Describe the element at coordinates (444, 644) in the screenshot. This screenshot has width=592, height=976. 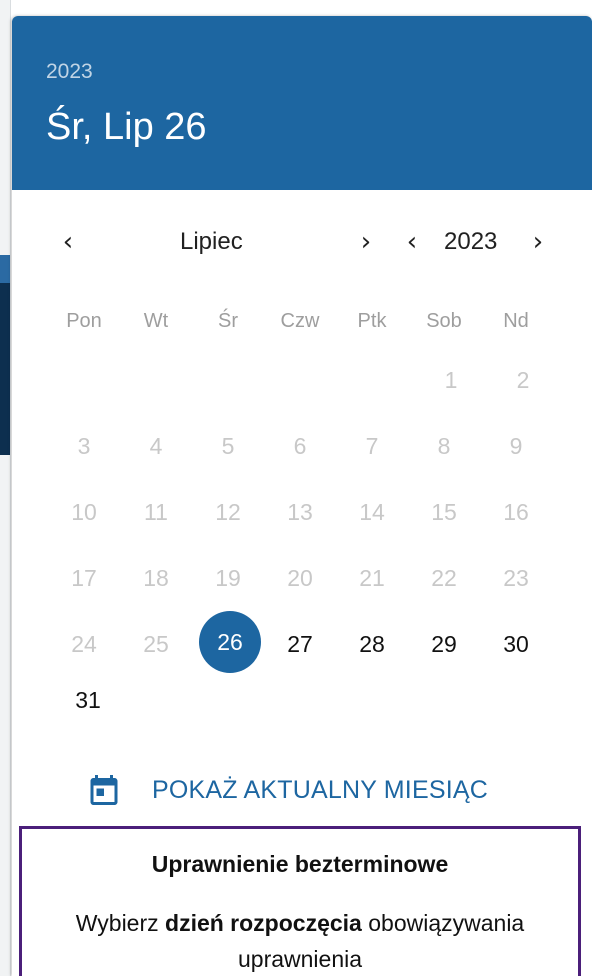
I see `calendar-day: 29` at that location.